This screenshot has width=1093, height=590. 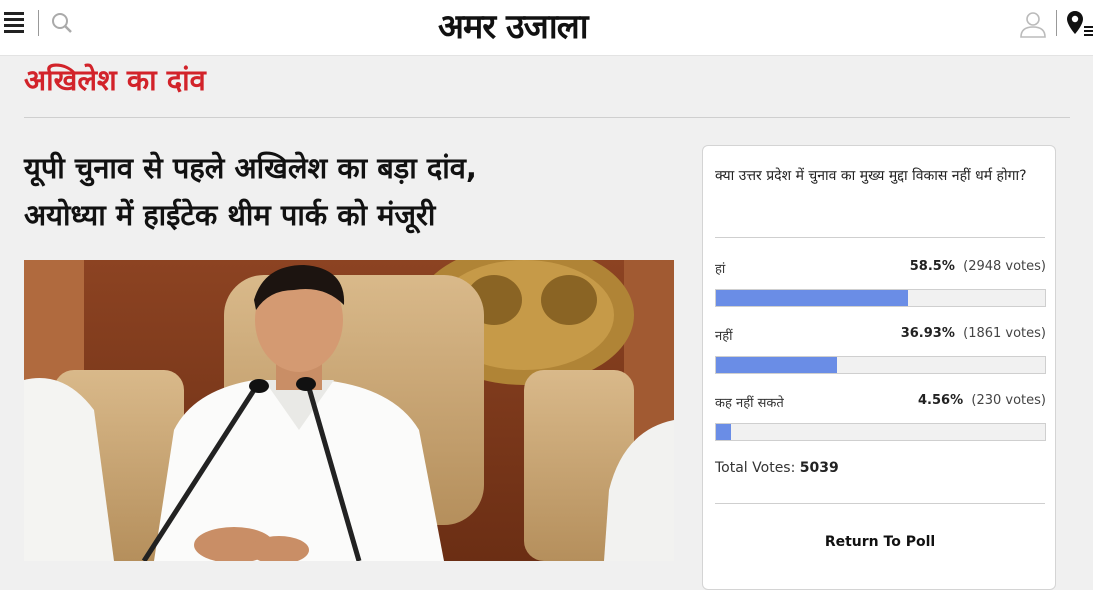 I want to click on poll-option-percent: 4.56%, so click(x=941, y=400).